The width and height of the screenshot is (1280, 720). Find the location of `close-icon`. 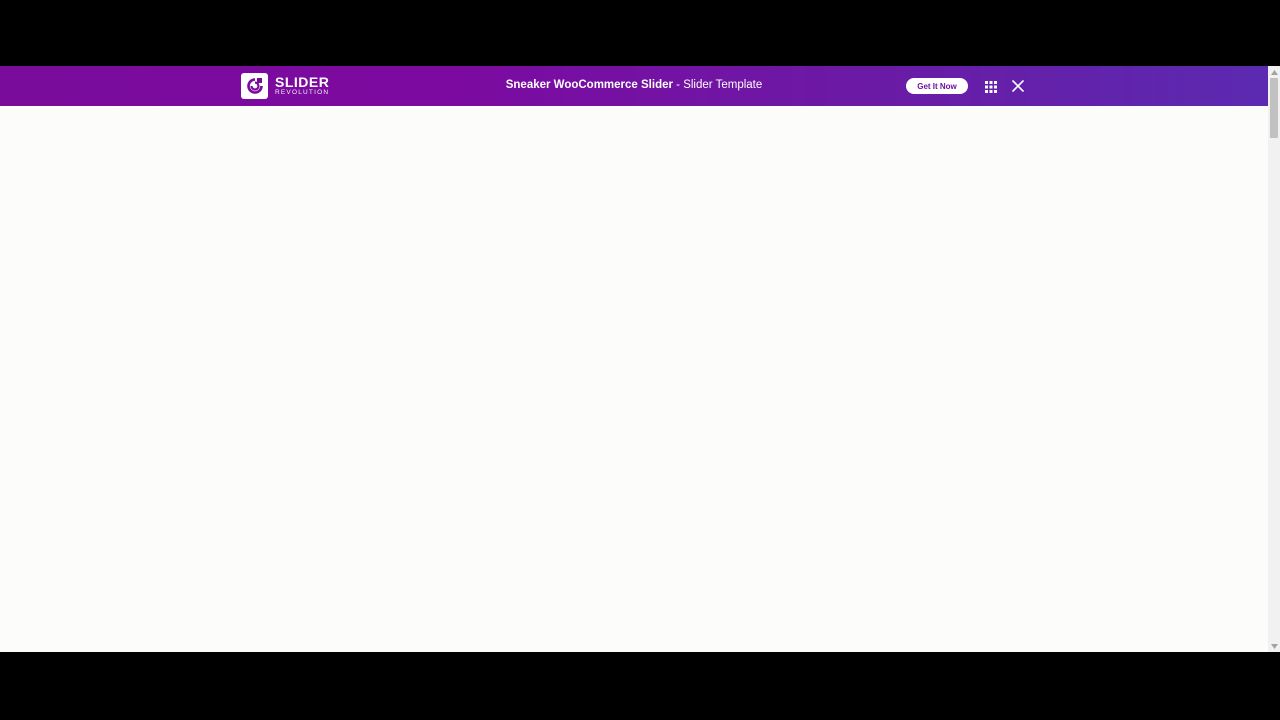

close-icon is located at coordinates (1018, 86).